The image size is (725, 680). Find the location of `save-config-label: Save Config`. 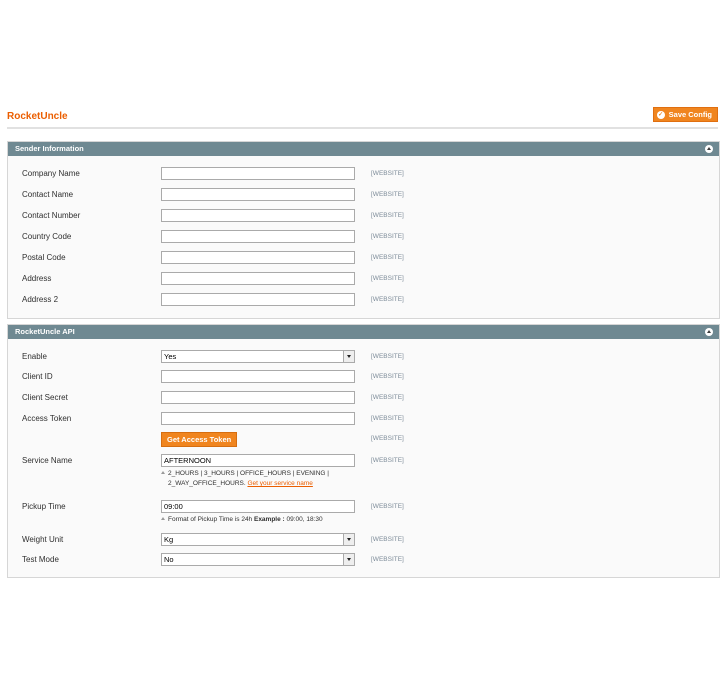

save-config-label: Save Config is located at coordinates (690, 114).